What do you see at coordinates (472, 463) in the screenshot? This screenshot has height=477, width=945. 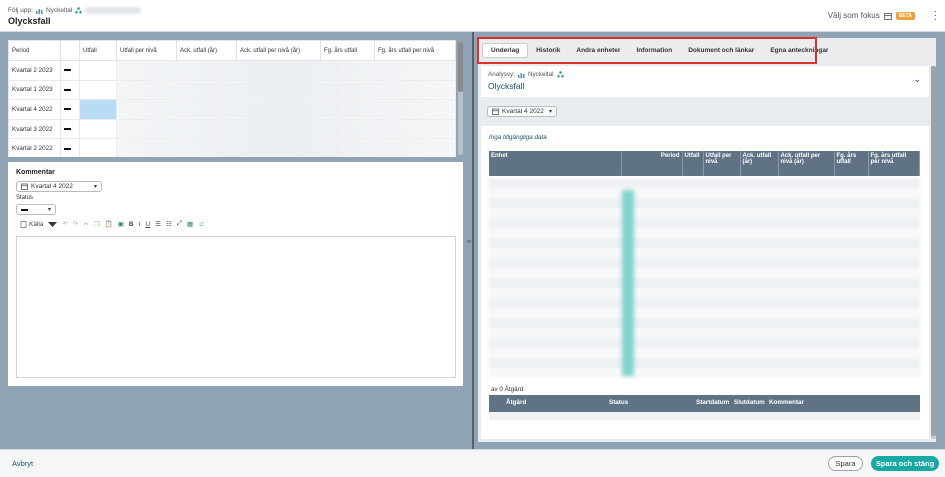 I see `footer-bar: Avbryt Spara Spara och stäng` at bounding box center [472, 463].